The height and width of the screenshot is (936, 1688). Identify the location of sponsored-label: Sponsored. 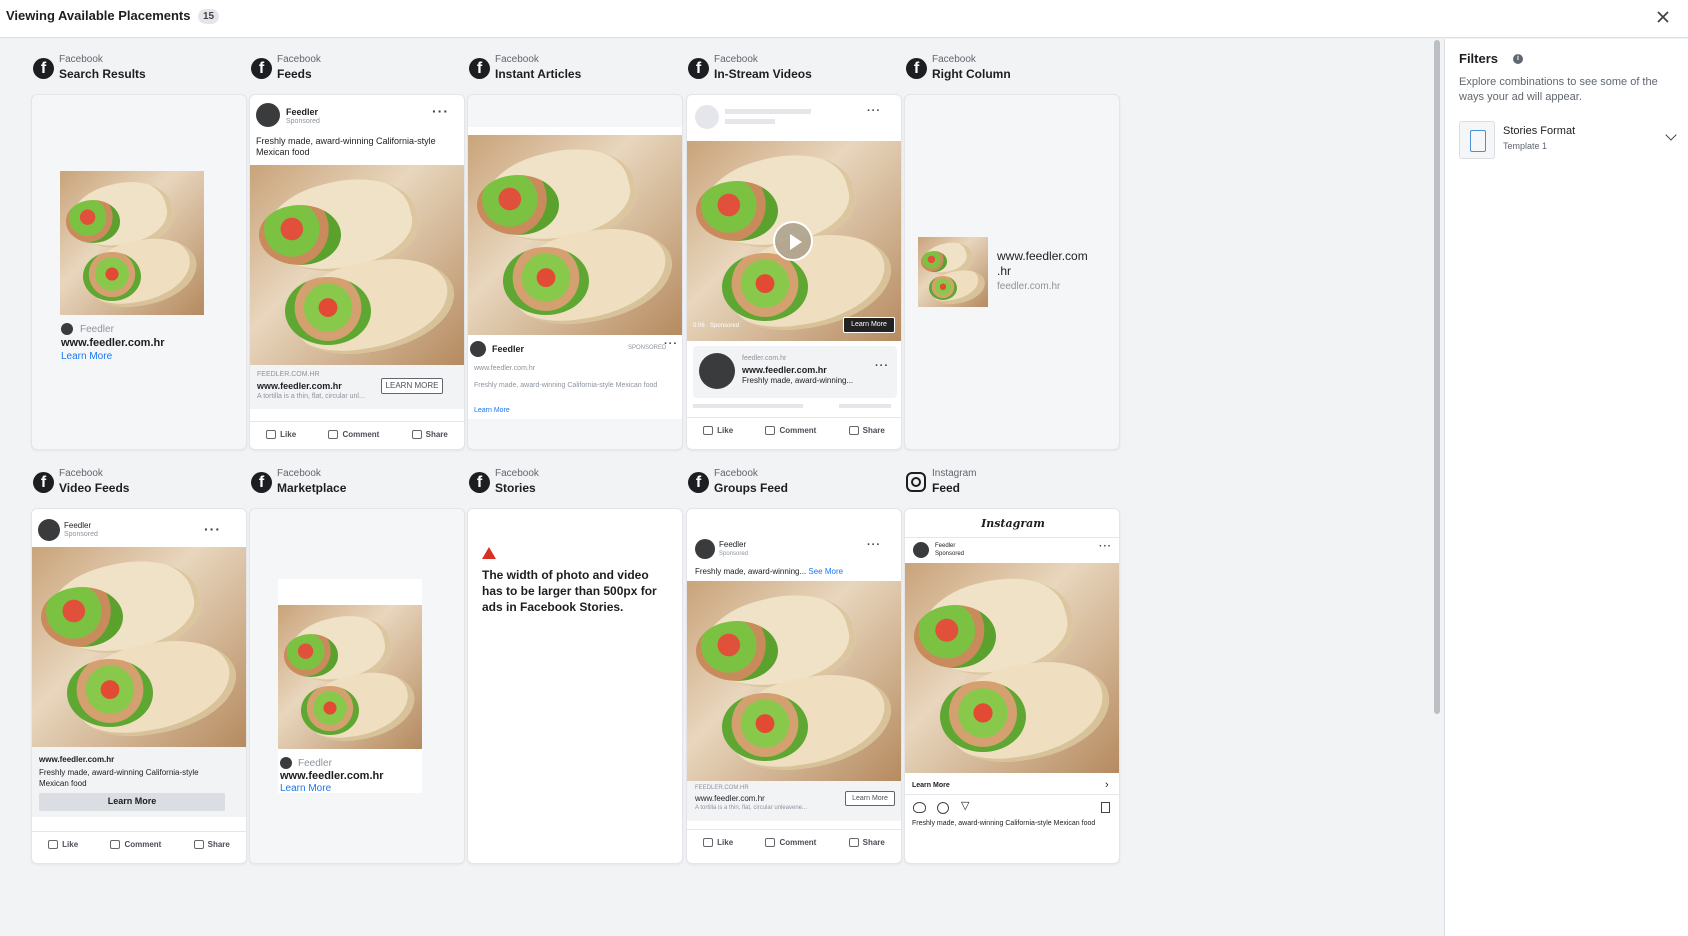
(950, 554).